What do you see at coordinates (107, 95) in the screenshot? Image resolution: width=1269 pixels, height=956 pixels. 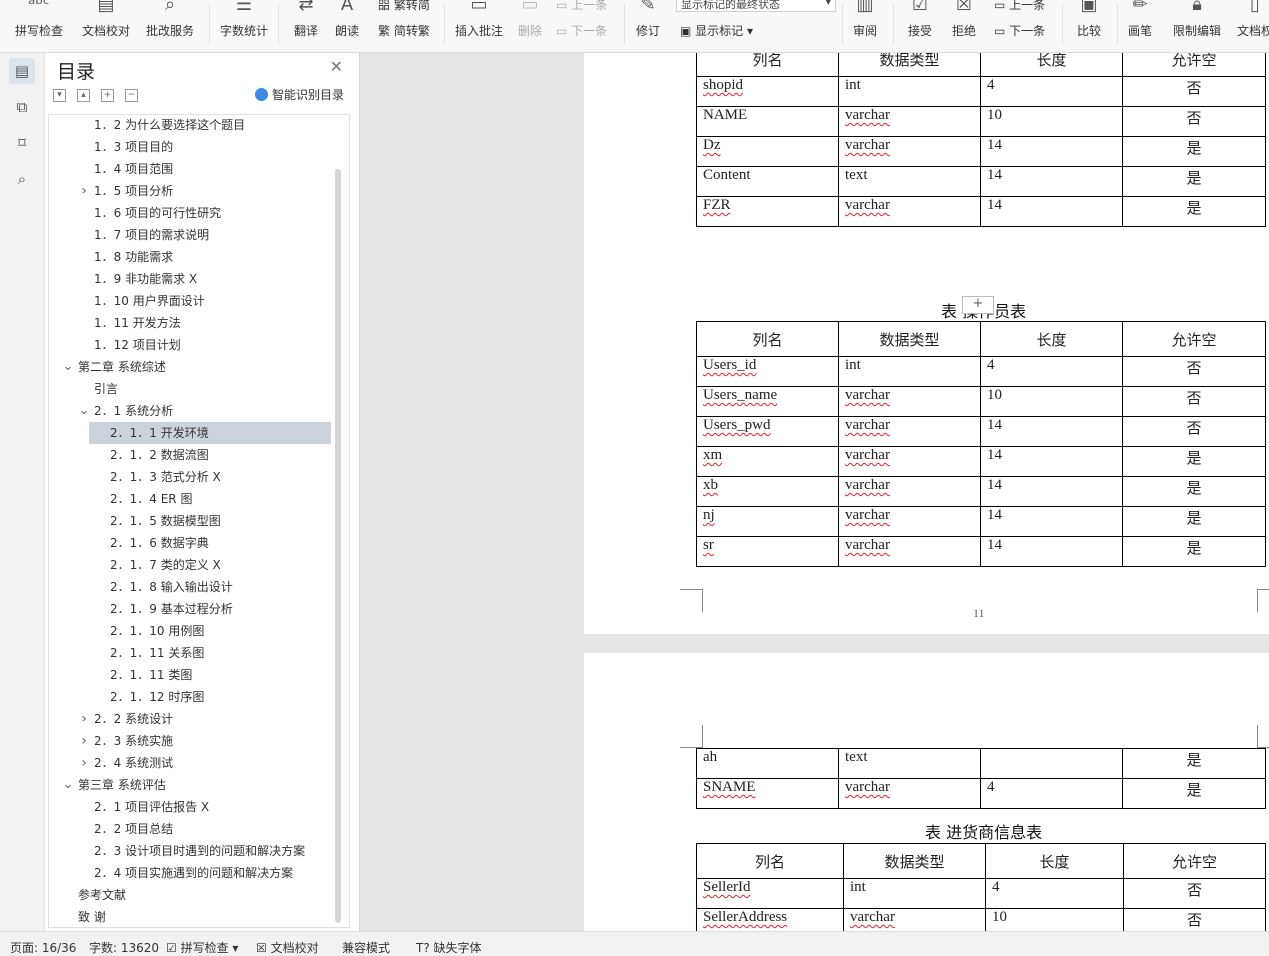 I see `add-heading-icon: +` at bounding box center [107, 95].